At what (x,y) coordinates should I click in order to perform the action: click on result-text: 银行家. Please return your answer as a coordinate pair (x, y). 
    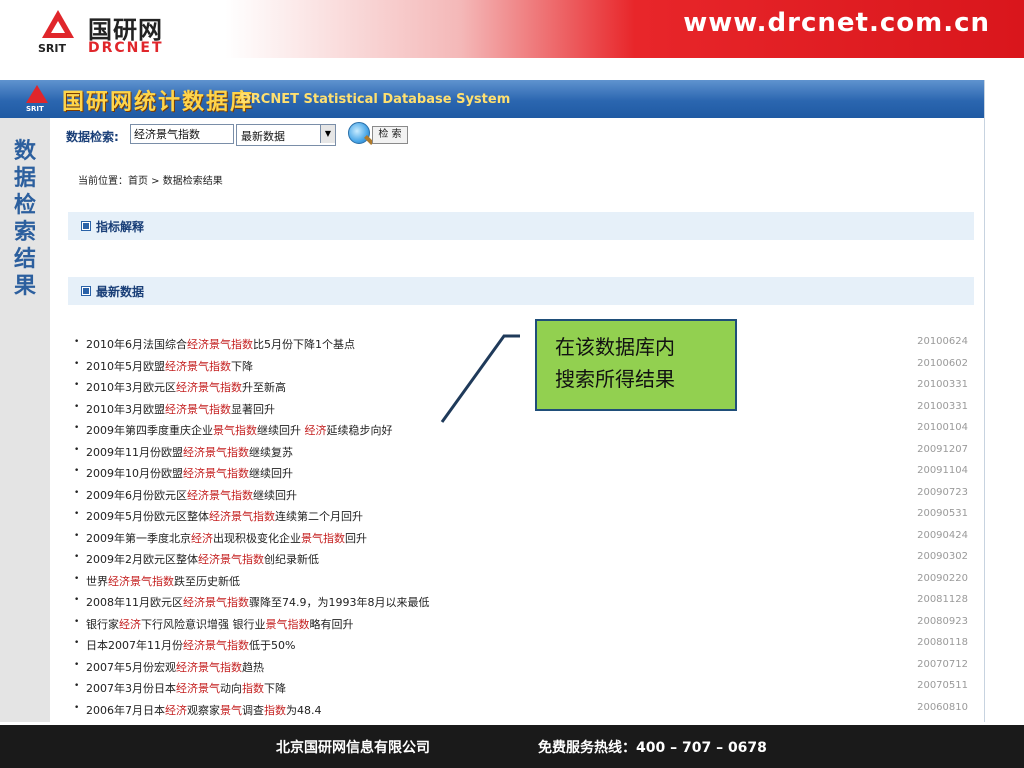
    Looking at the image, I should click on (102, 624).